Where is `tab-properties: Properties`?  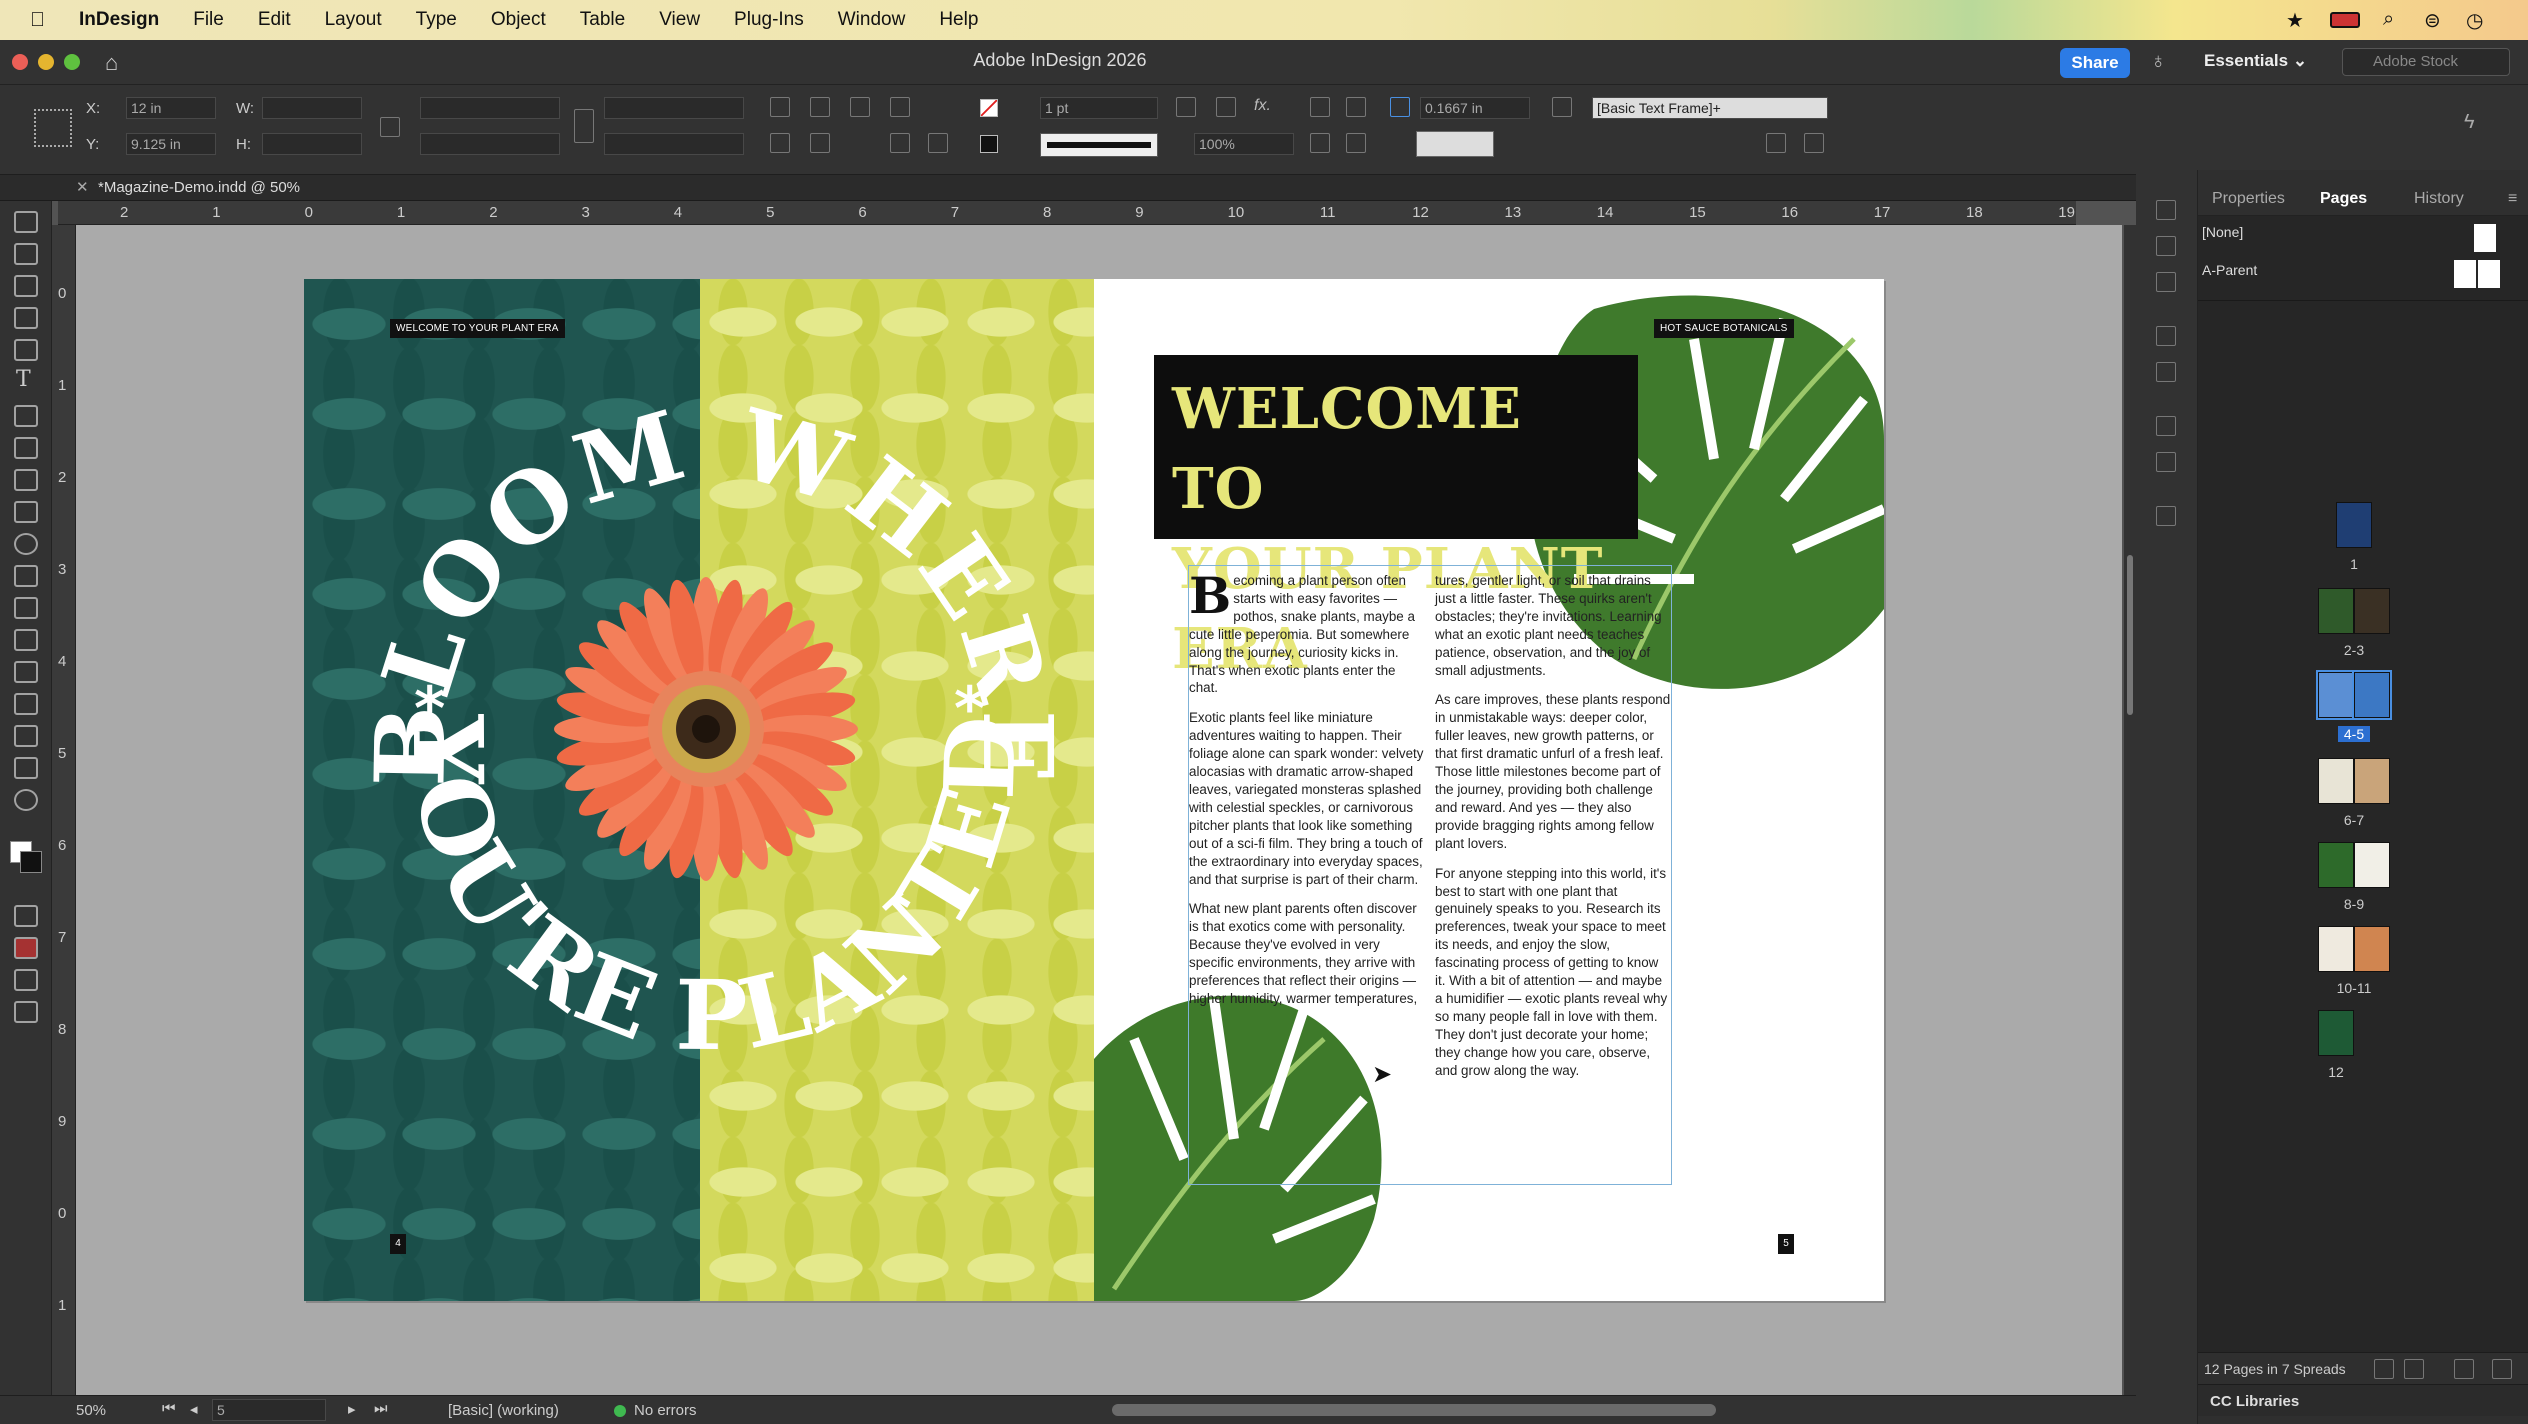 tab-properties: Properties is located at coordinates (2248, 199).